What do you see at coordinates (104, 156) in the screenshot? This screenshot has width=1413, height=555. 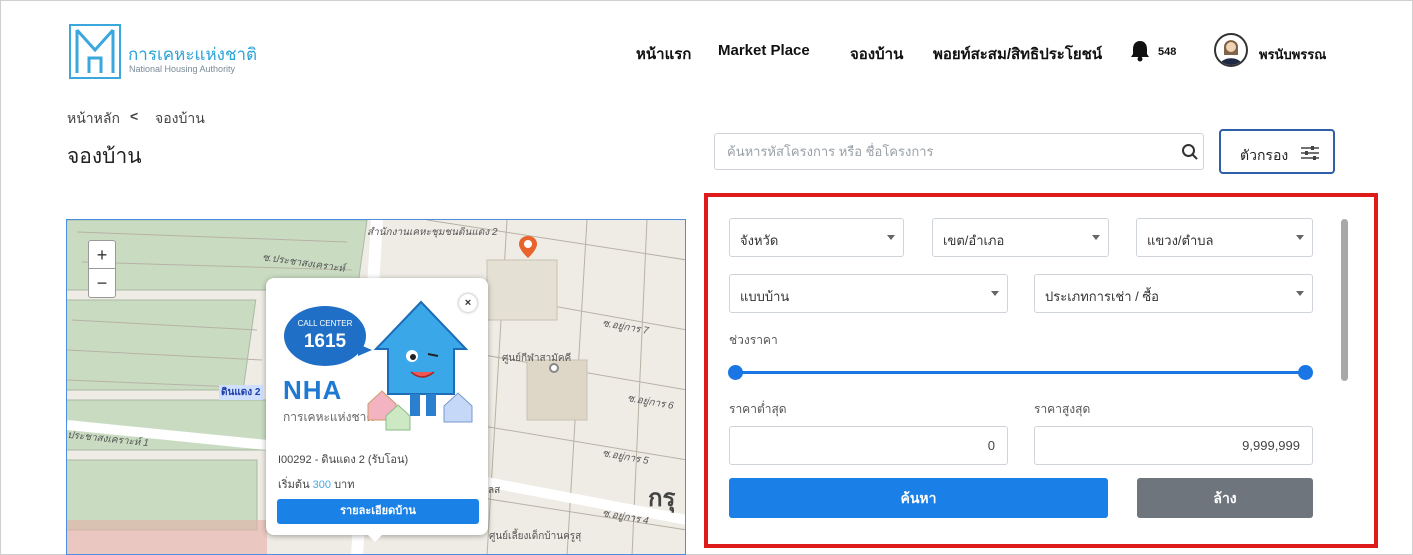 I see `page-title: จองบ้าน` at bounding box center [104, 156].